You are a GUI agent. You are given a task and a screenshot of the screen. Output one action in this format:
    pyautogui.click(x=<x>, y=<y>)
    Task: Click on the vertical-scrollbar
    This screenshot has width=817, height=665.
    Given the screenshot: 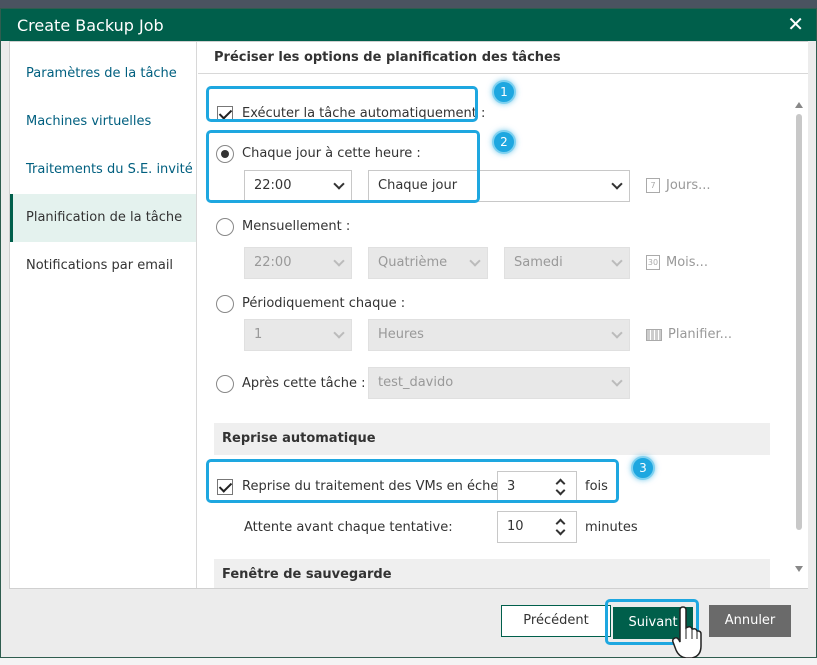 What is the action you would take?
    pyautogui.click(x=799, y=343)
    